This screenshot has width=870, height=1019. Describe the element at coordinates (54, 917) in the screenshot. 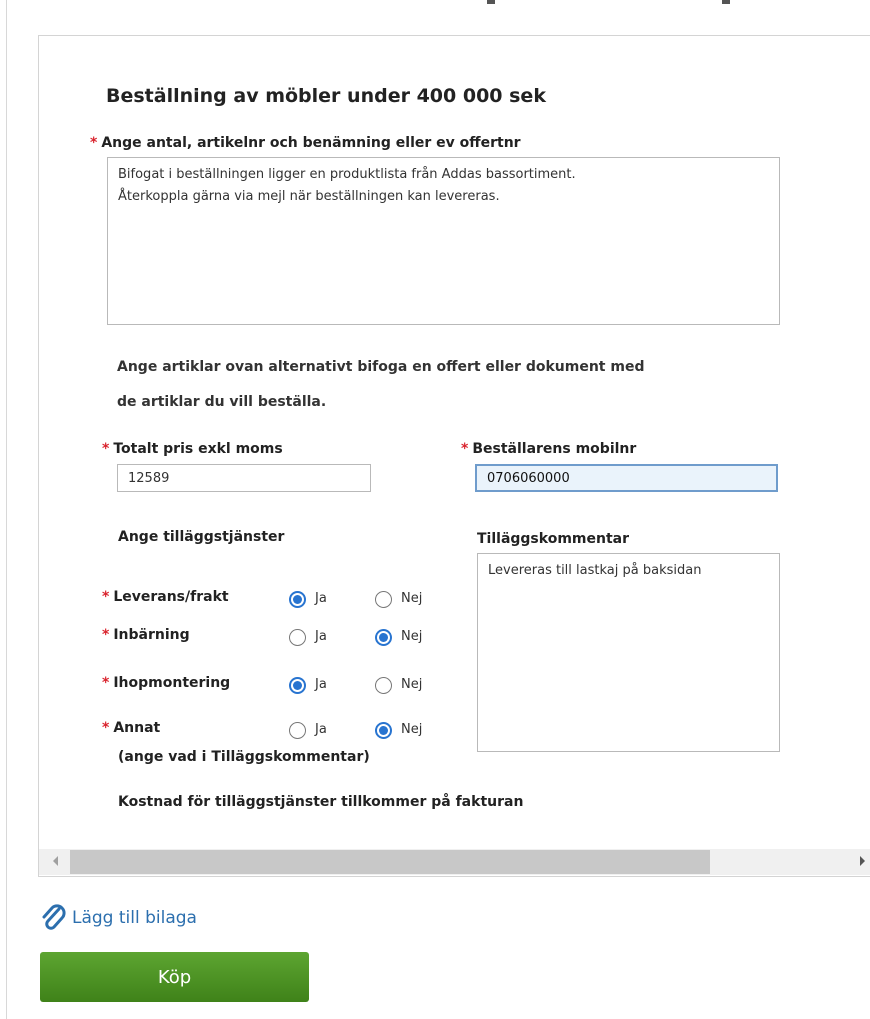

I see `paperclip-icon` at that location.